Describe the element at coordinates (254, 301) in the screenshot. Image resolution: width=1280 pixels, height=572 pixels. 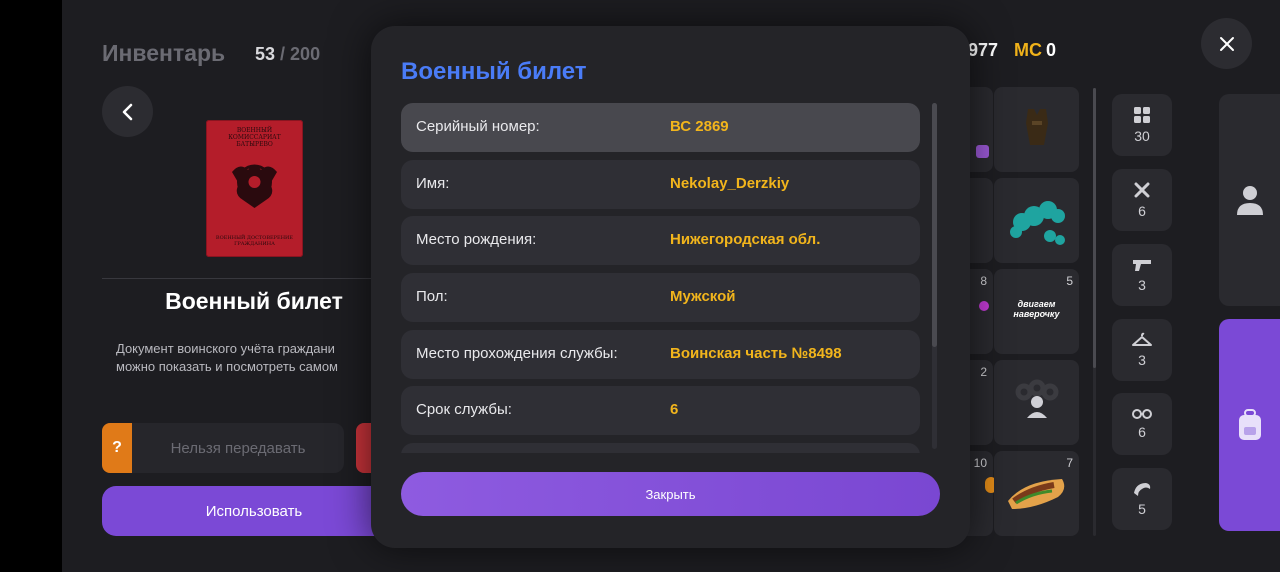
I see `item-name: Военный билет` at that location.